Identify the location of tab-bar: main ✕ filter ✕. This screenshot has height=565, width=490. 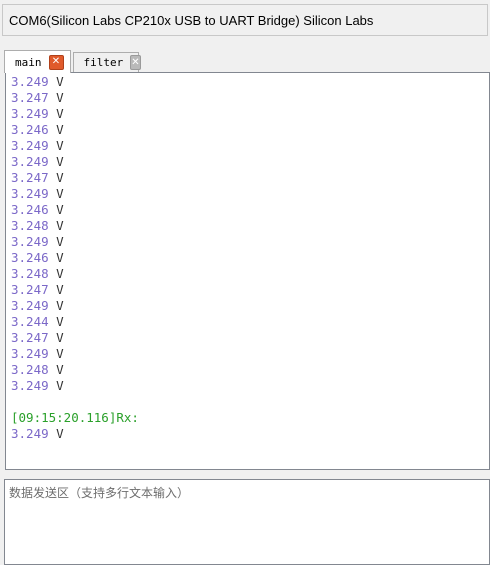
(72, 61).